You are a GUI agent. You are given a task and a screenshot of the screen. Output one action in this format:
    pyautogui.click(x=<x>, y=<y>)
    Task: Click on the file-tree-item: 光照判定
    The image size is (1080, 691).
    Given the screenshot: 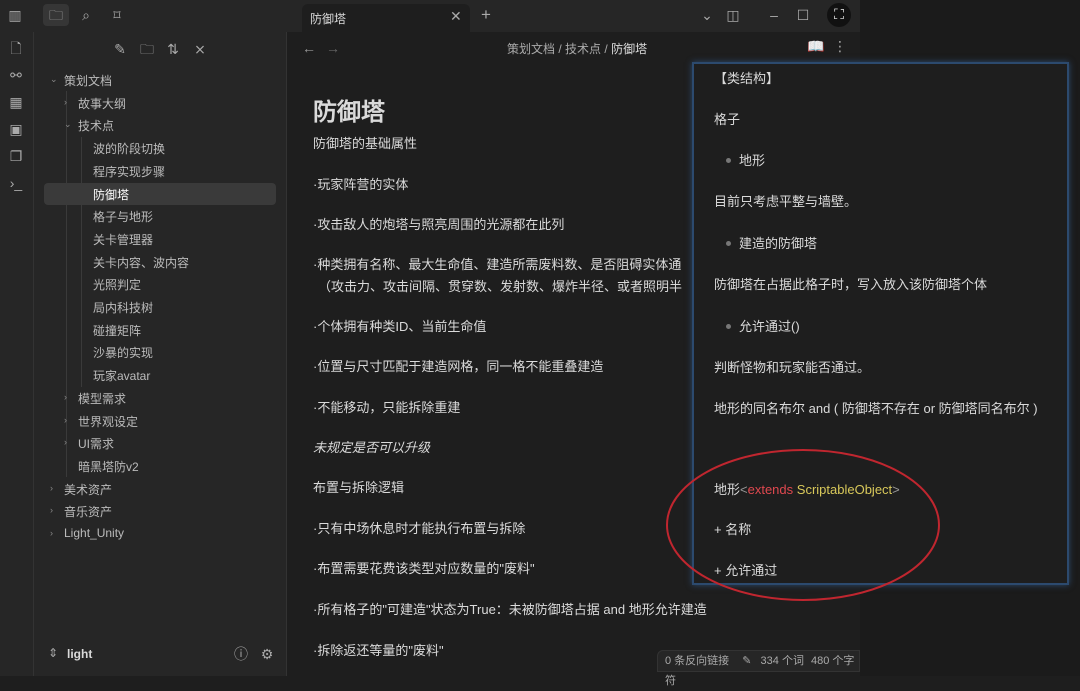 What is the action you would take?
    pyautogui.click(x=117, y=284)
    